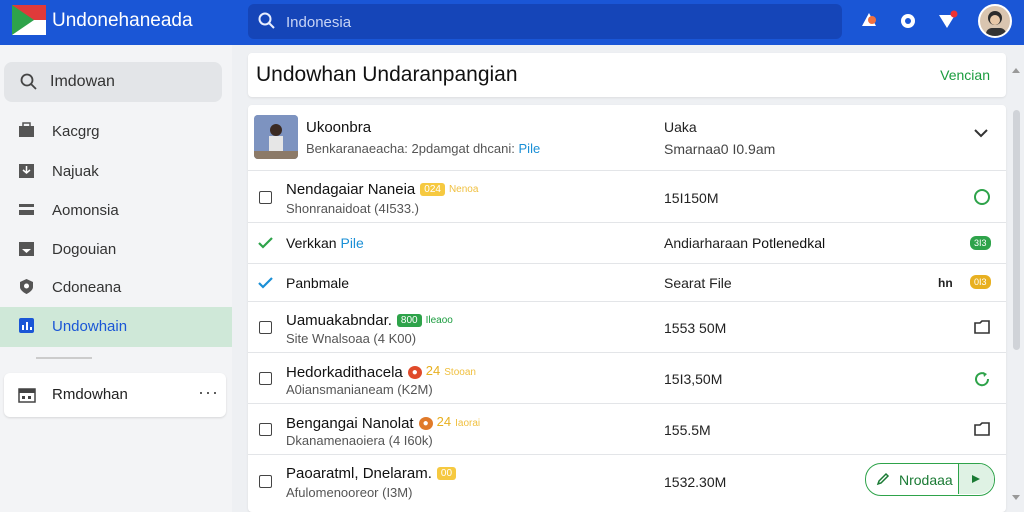  I want to click on sidebar-search-label: Imdowan, so click(82, 81).